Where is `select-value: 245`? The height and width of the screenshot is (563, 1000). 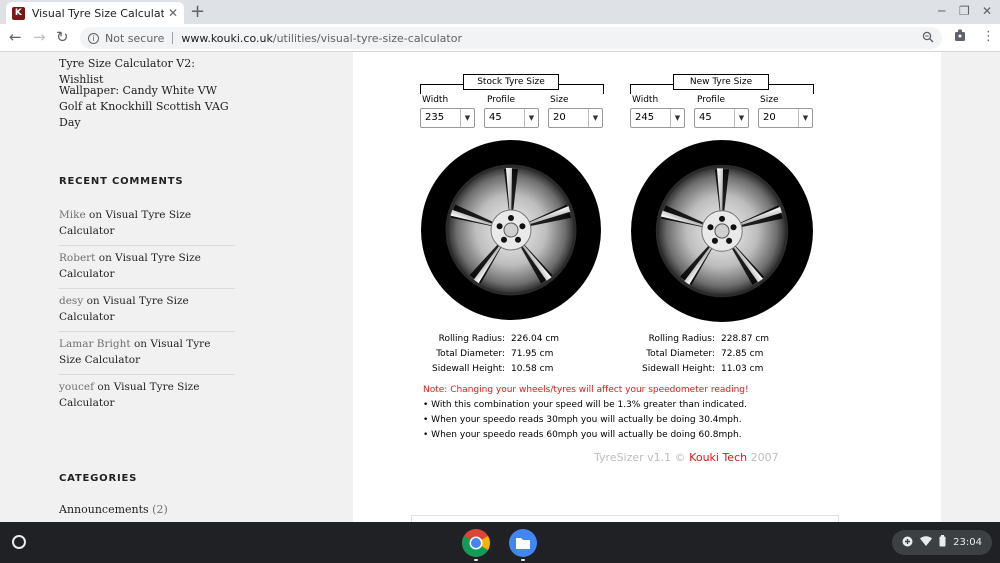
select-value: 245 is located at coordinates (645, 117).